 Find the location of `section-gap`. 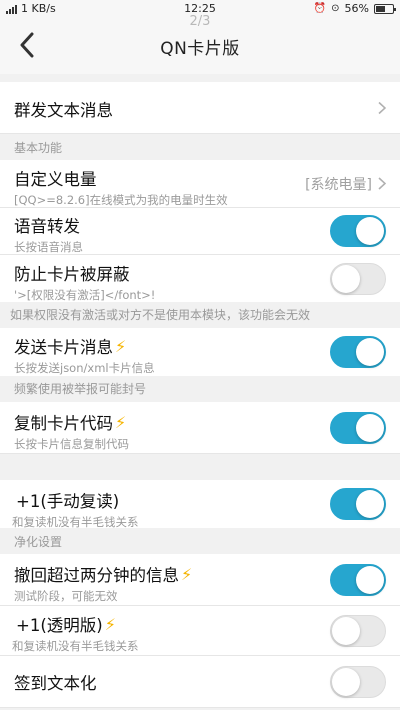

section-gap is located at coordinates (200, 467).